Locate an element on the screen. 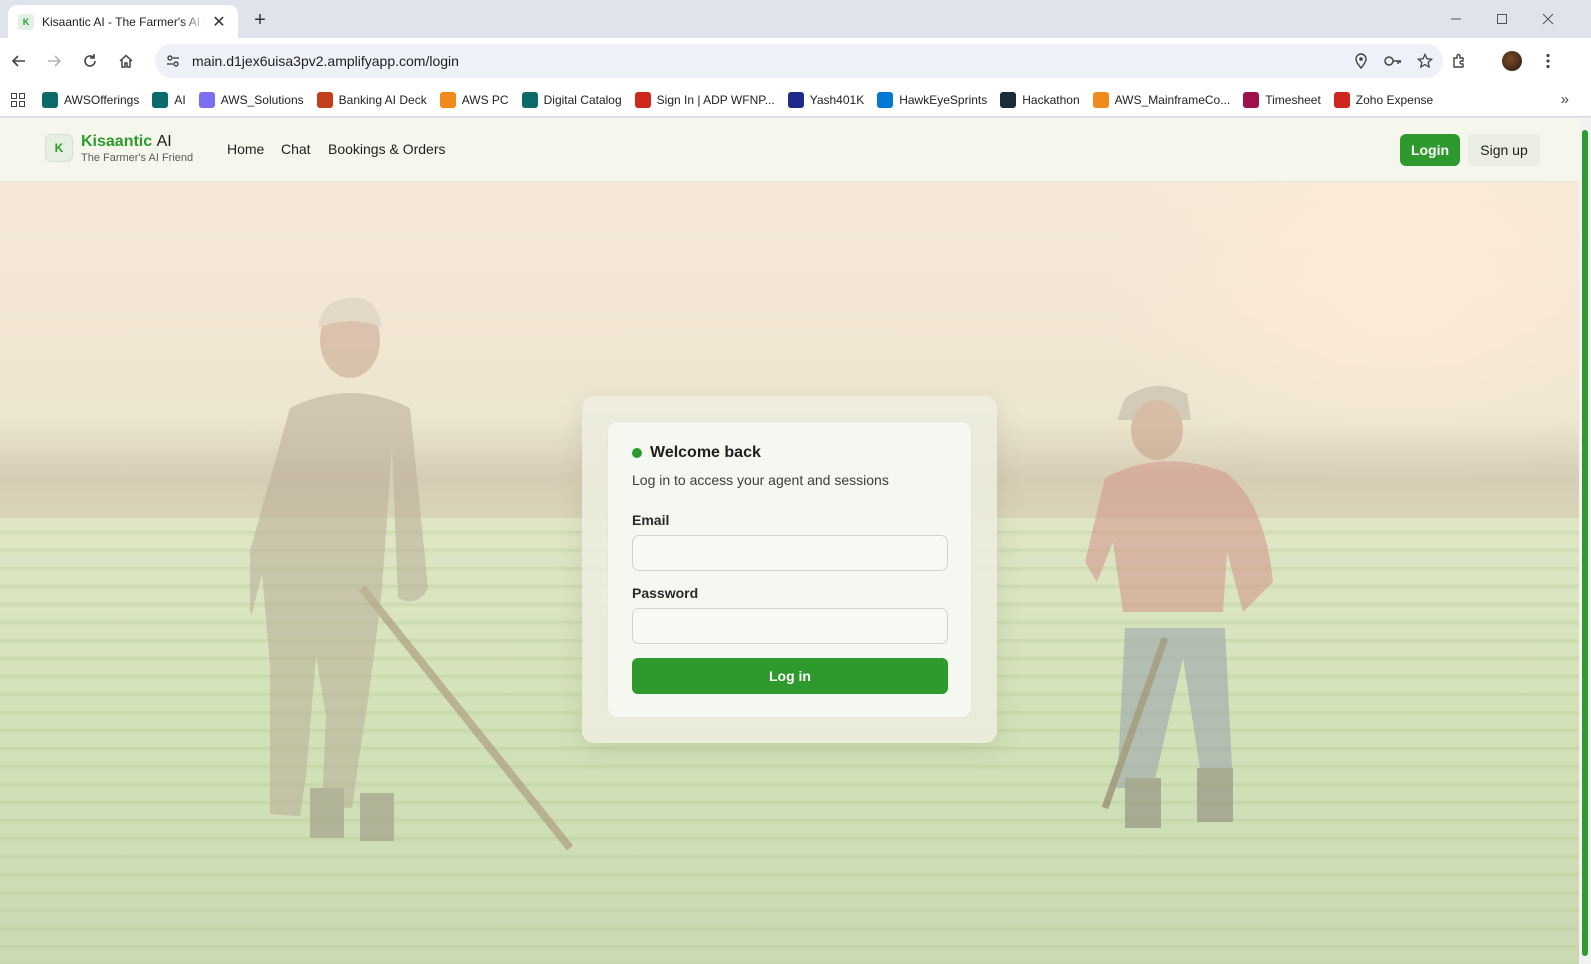 This screenshot has height=964, width=1591. minimize-icon is located at coordinates (1456, 19).